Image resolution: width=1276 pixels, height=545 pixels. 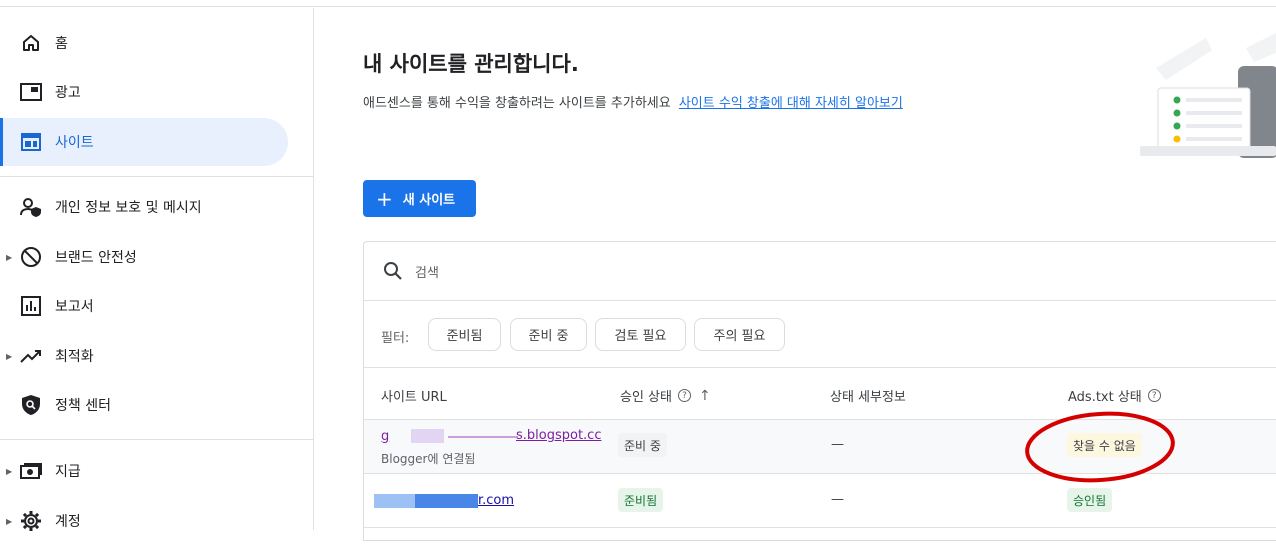 I want to click on new-site-button: + 새 사이트, so click(x=419, y=198).